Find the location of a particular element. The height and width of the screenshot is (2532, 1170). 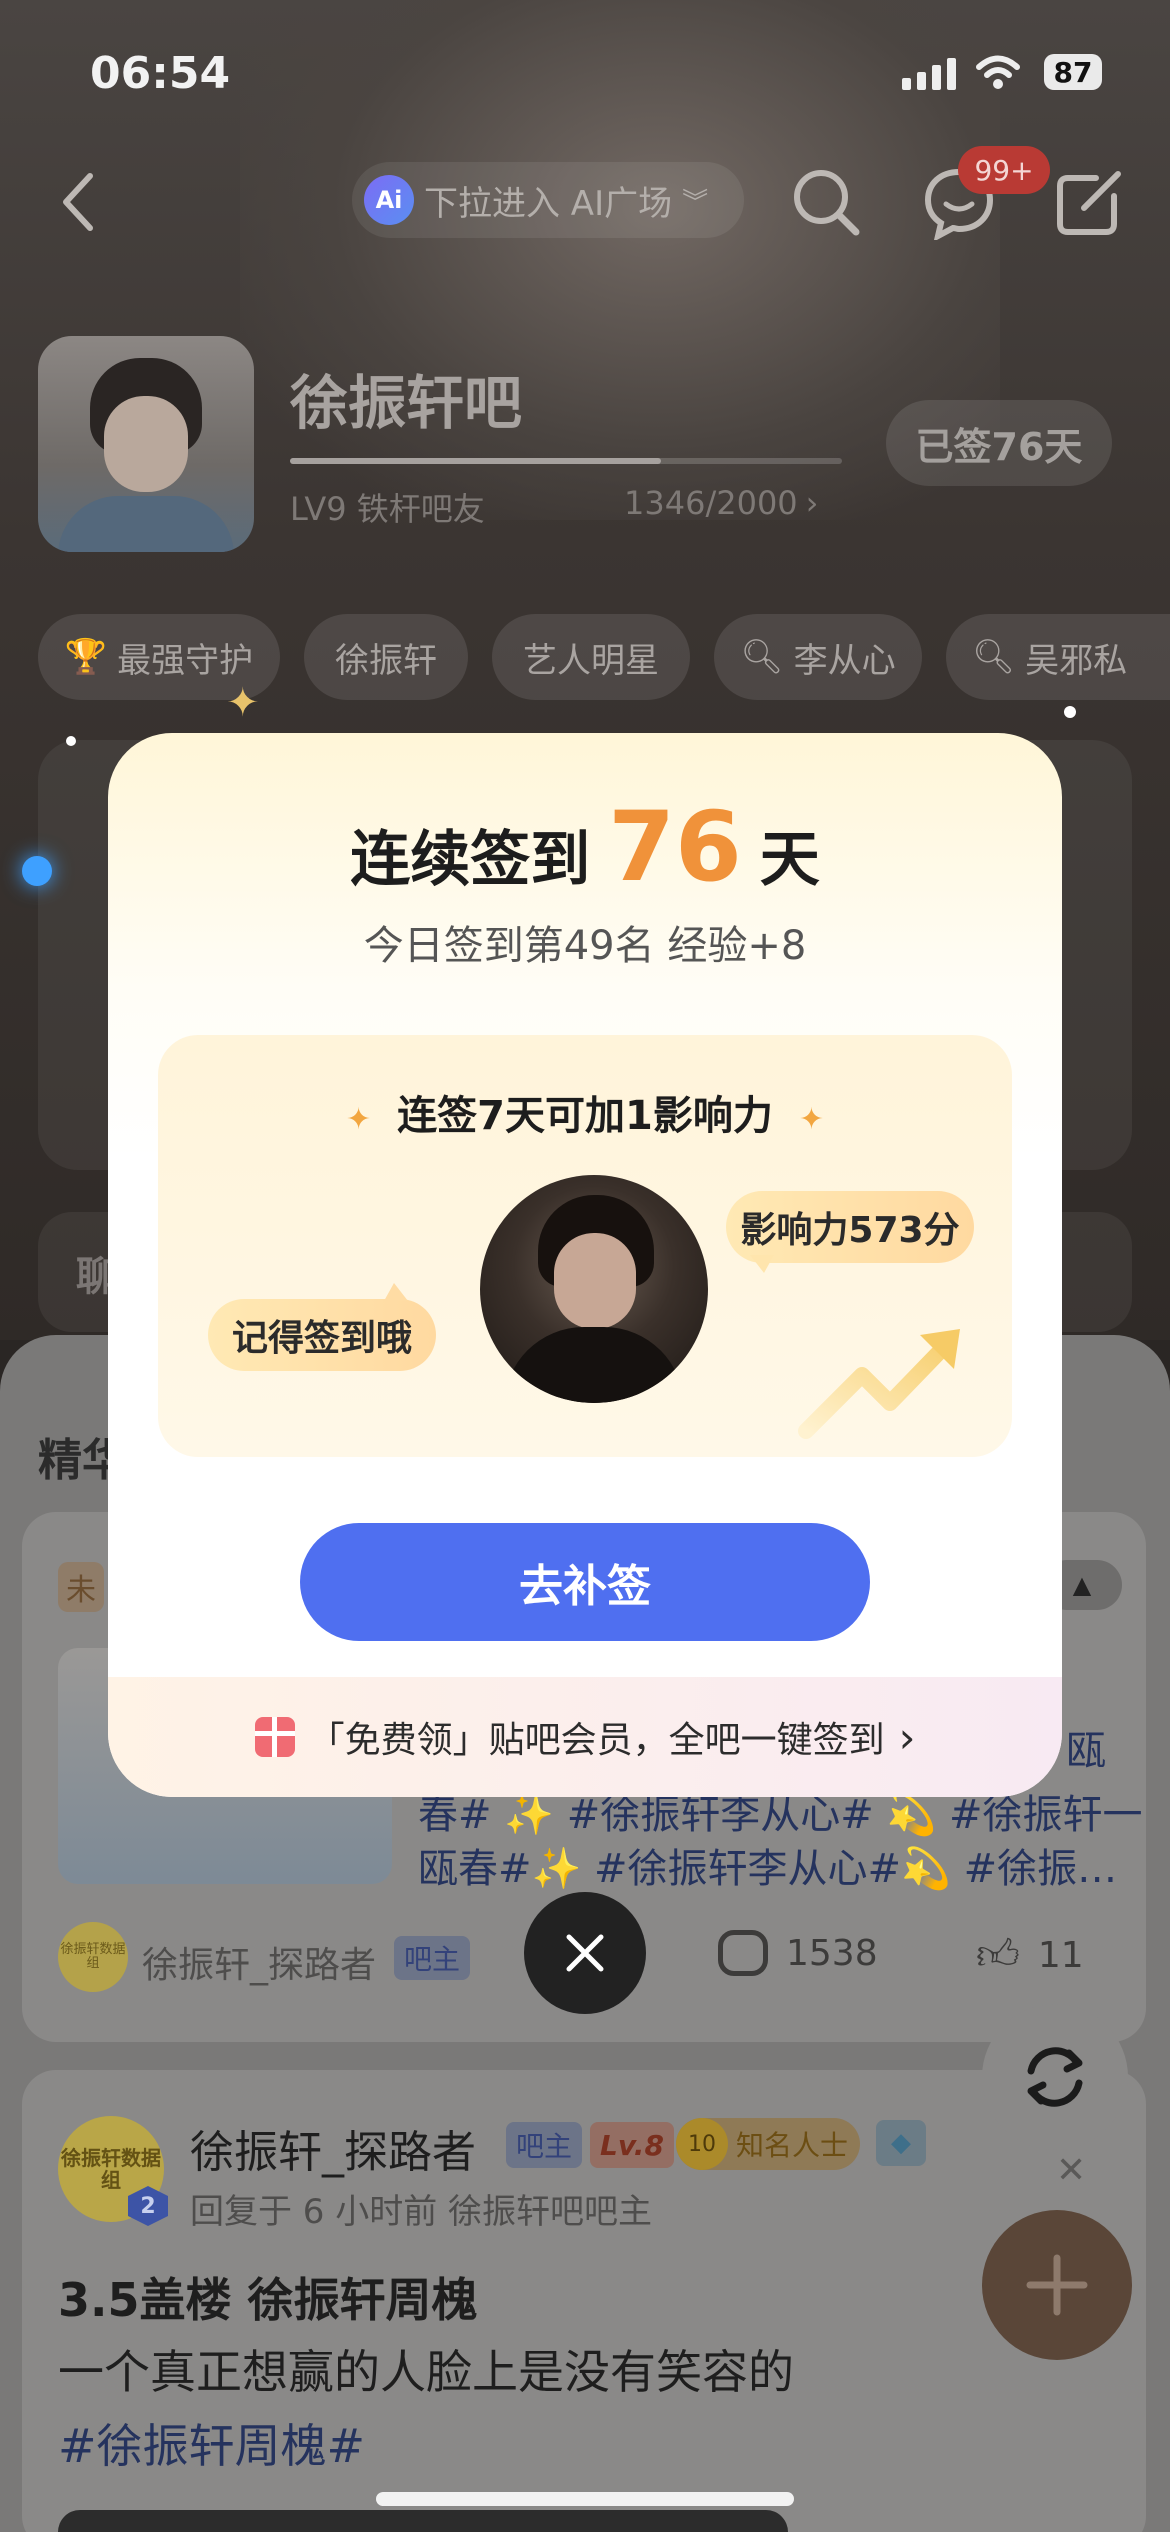

search-icon is located at coordinates (826, 202).